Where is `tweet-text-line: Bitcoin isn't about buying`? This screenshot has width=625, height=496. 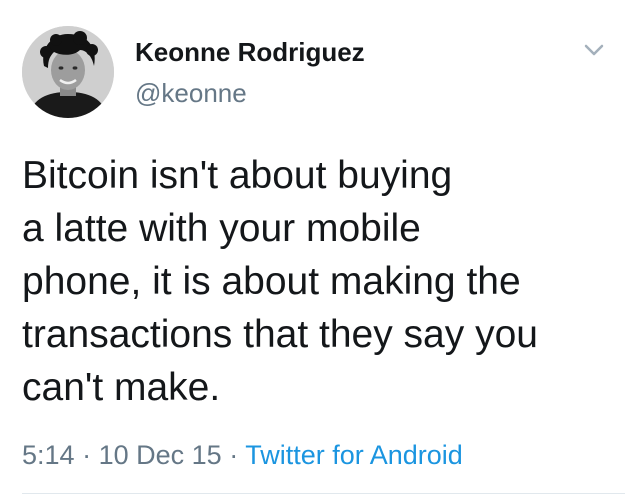
tweet-text-line: Bitcoin isn't about buying is located at coordinates (237, 175).